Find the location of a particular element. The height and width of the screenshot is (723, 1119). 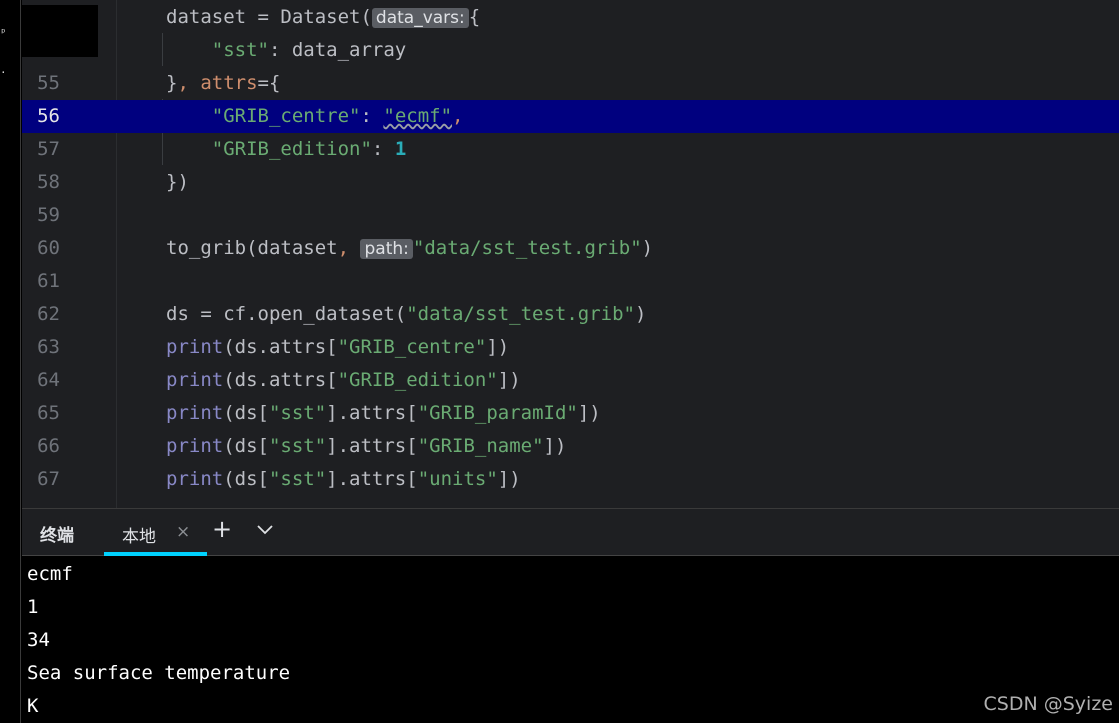

code-text: }) is located at coordinates (177, 182).